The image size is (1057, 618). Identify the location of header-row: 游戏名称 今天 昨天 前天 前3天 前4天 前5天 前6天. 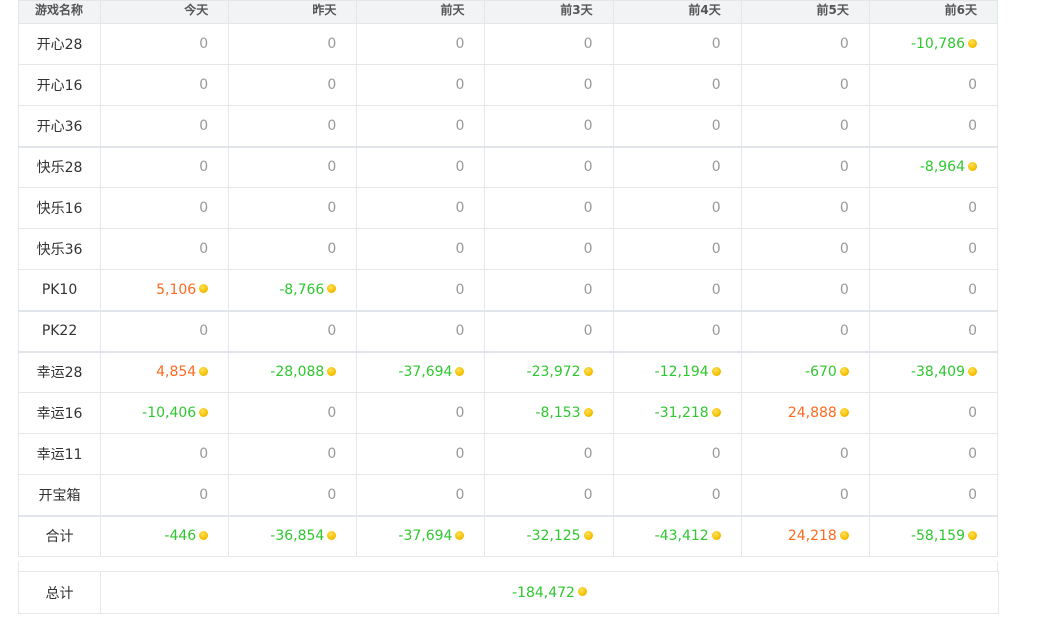
(508, 12).